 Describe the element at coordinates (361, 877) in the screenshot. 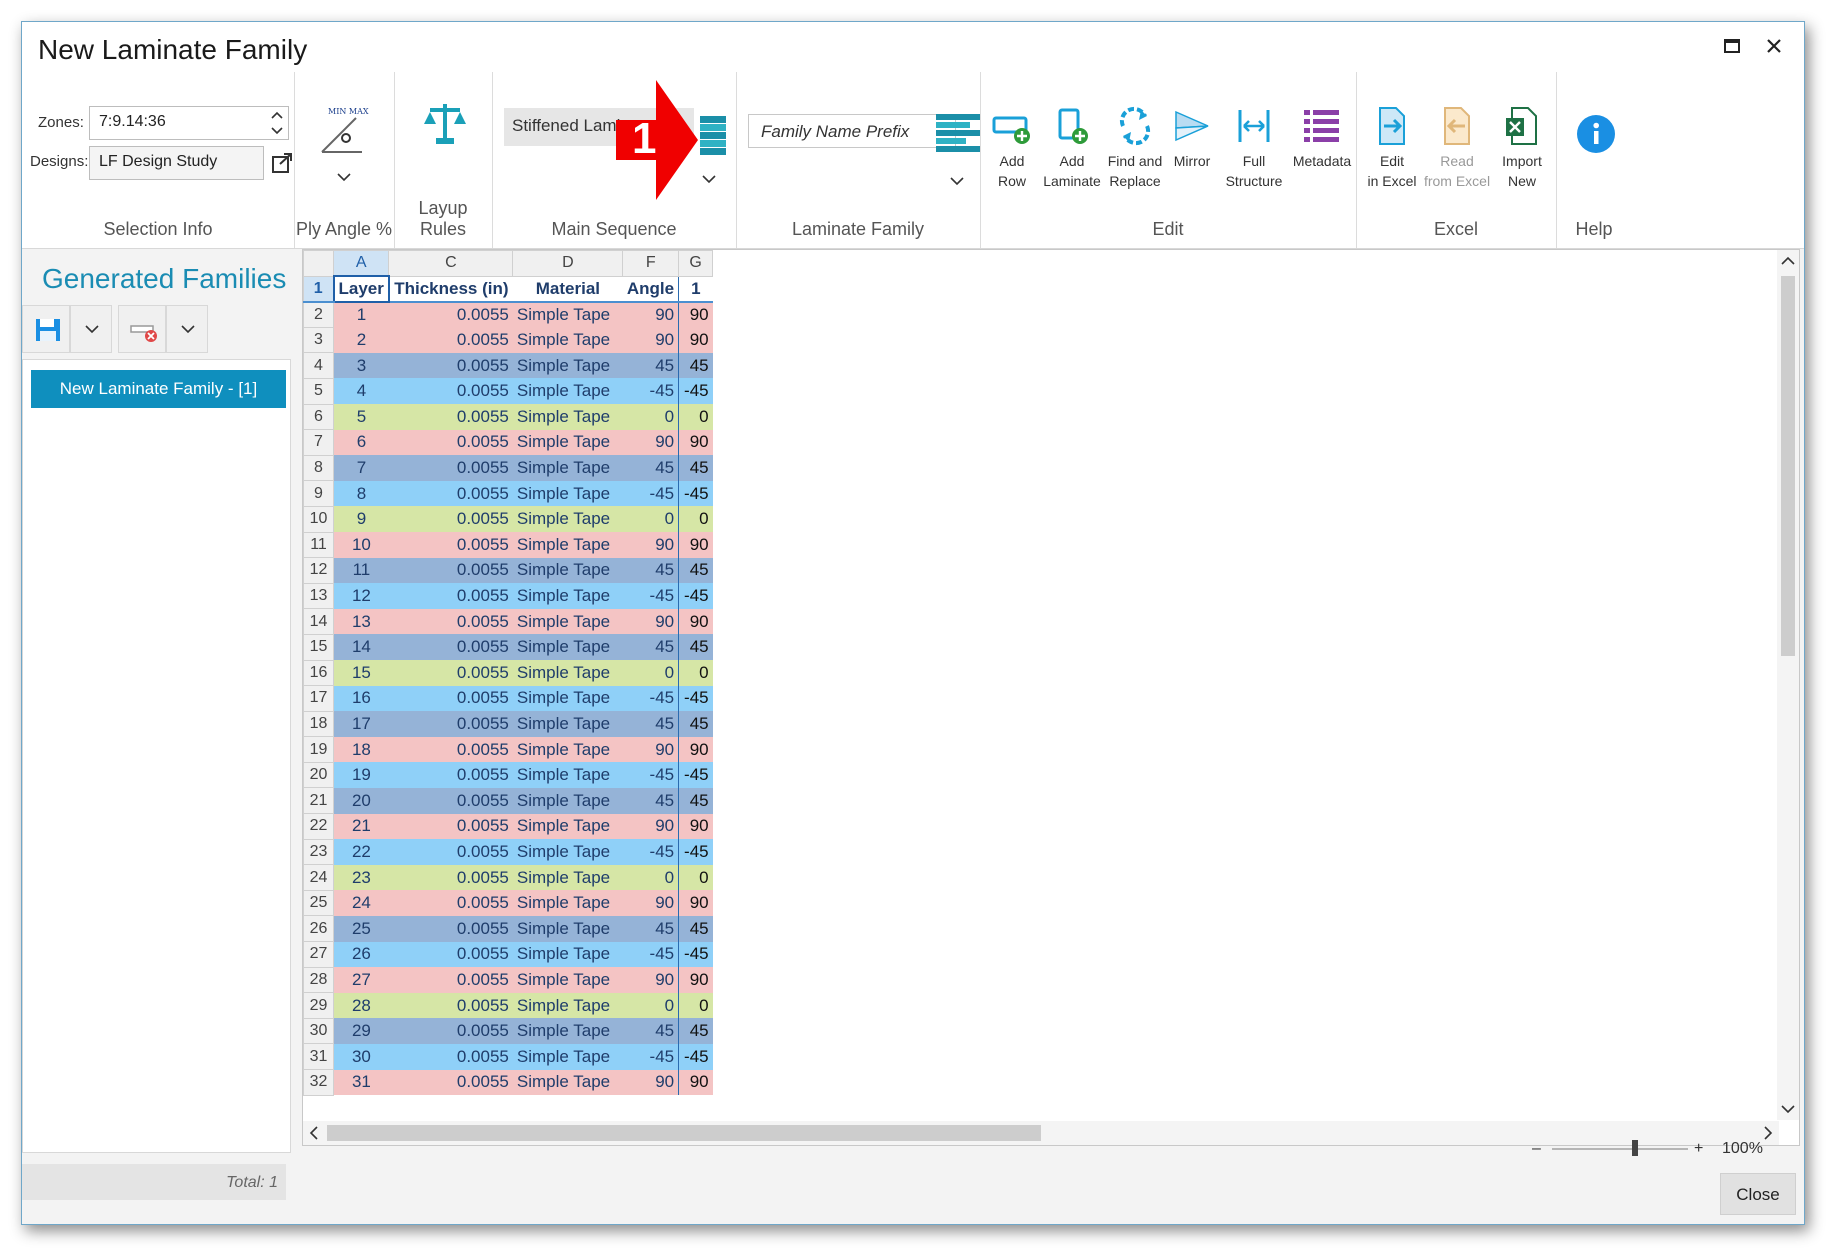

I see `grid-cell: 23` at that location.